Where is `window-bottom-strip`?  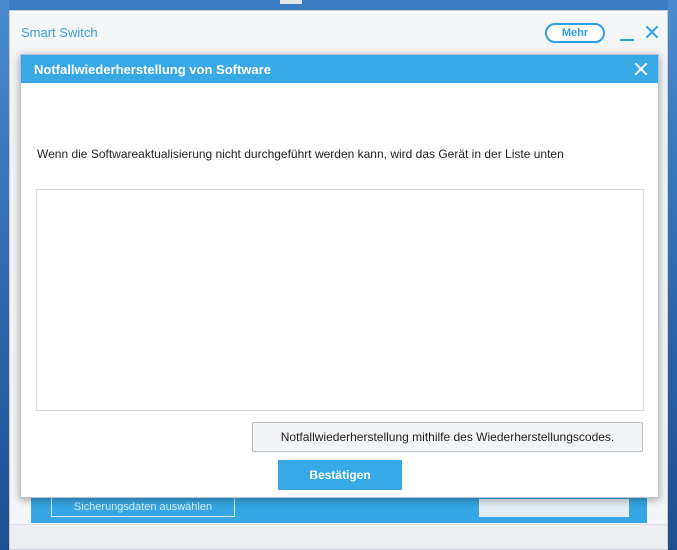
window-bottom-strip is located at coordinates (338, 536).